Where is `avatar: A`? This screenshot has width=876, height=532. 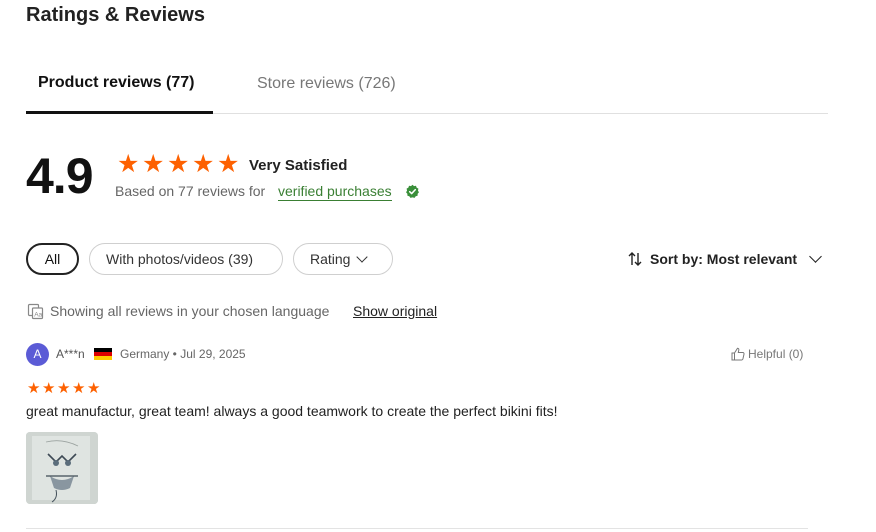 avatar: A is located at coordinates (37, 354).